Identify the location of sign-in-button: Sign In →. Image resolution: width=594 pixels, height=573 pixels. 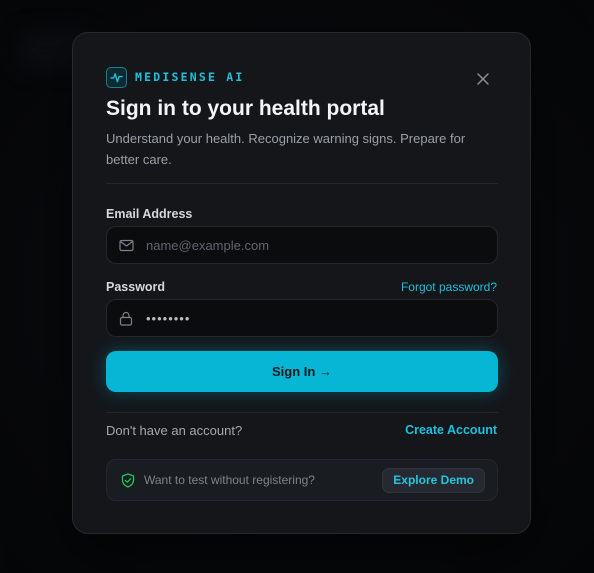
(302, 371).